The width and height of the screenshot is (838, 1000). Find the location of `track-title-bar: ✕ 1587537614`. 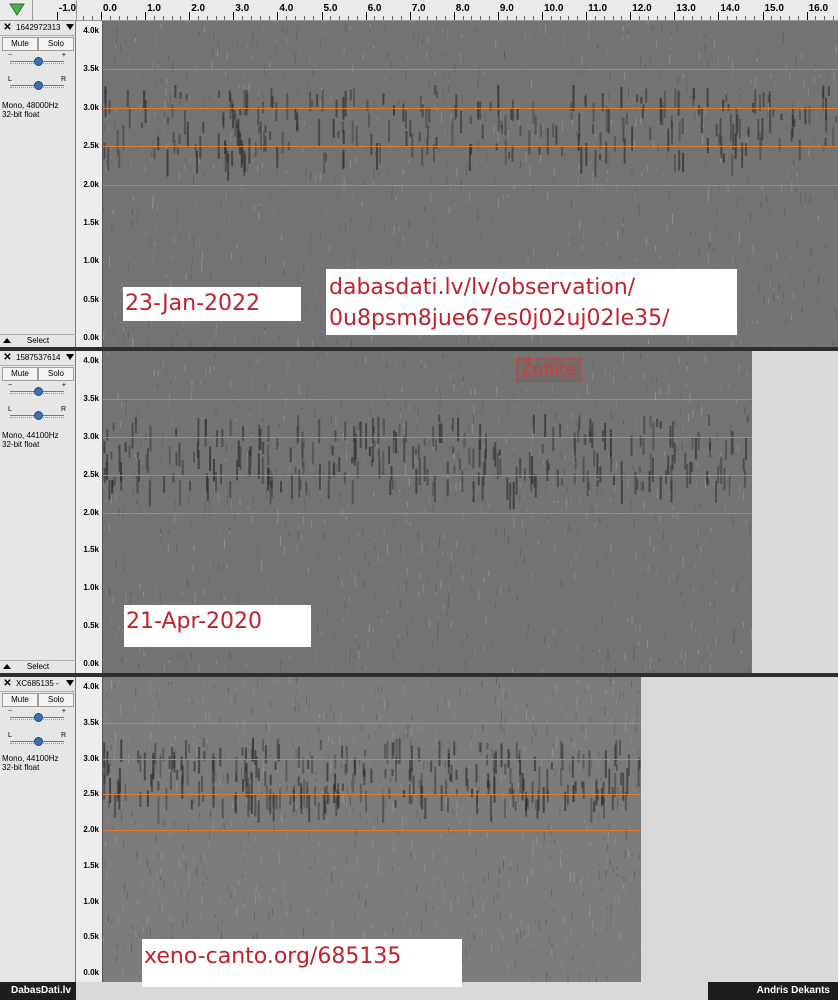

track-title-bar: ✕ 1587537614 is located at coordinates (38, 359).